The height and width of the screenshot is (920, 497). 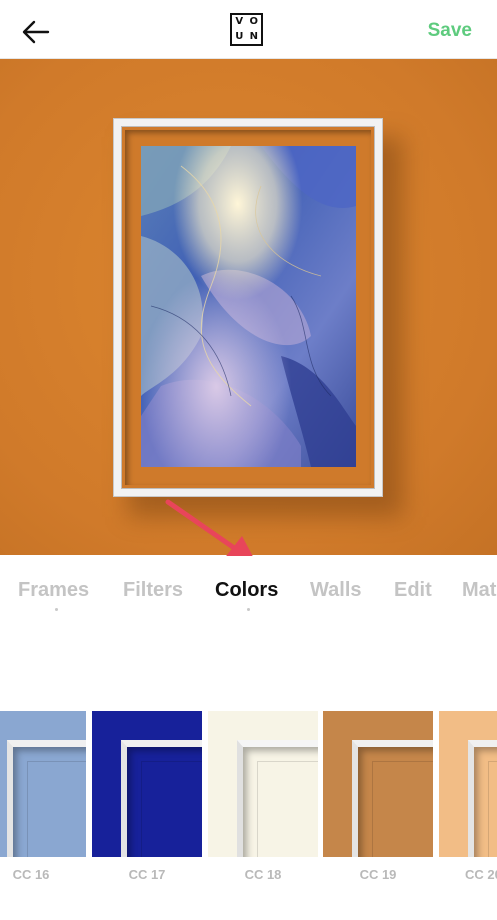 I want to click on tab-walls: Walls, so click(x=336, y=590).